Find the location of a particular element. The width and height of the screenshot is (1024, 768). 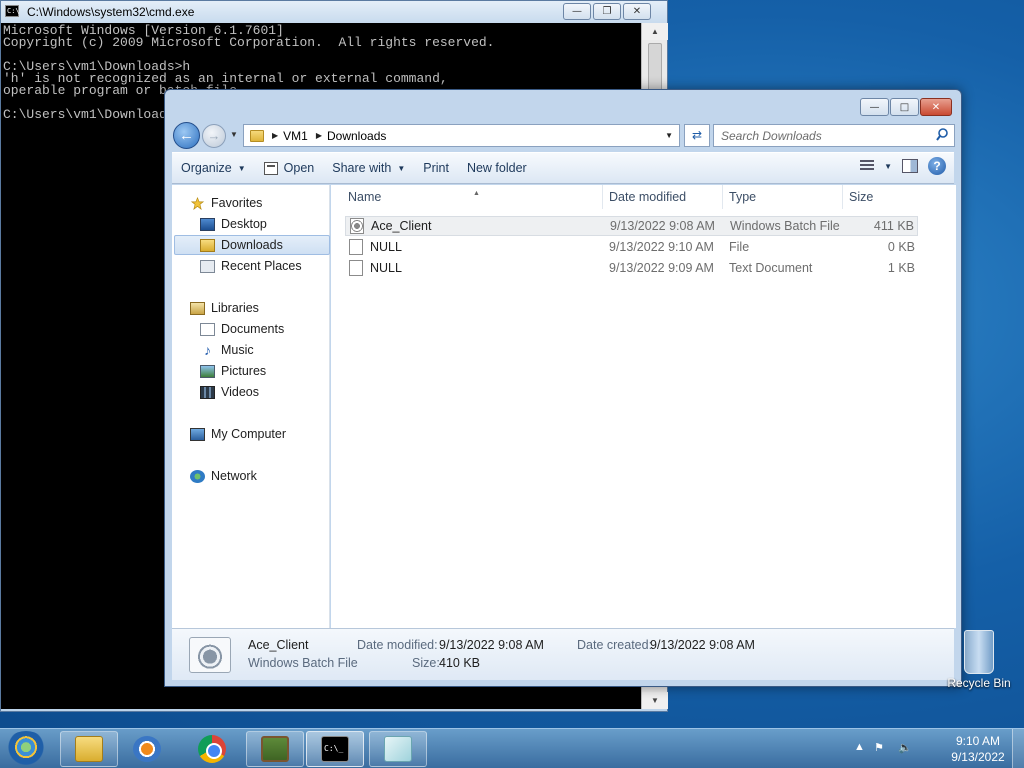

file-size: 1 KB is located at coordinates (901, 268).